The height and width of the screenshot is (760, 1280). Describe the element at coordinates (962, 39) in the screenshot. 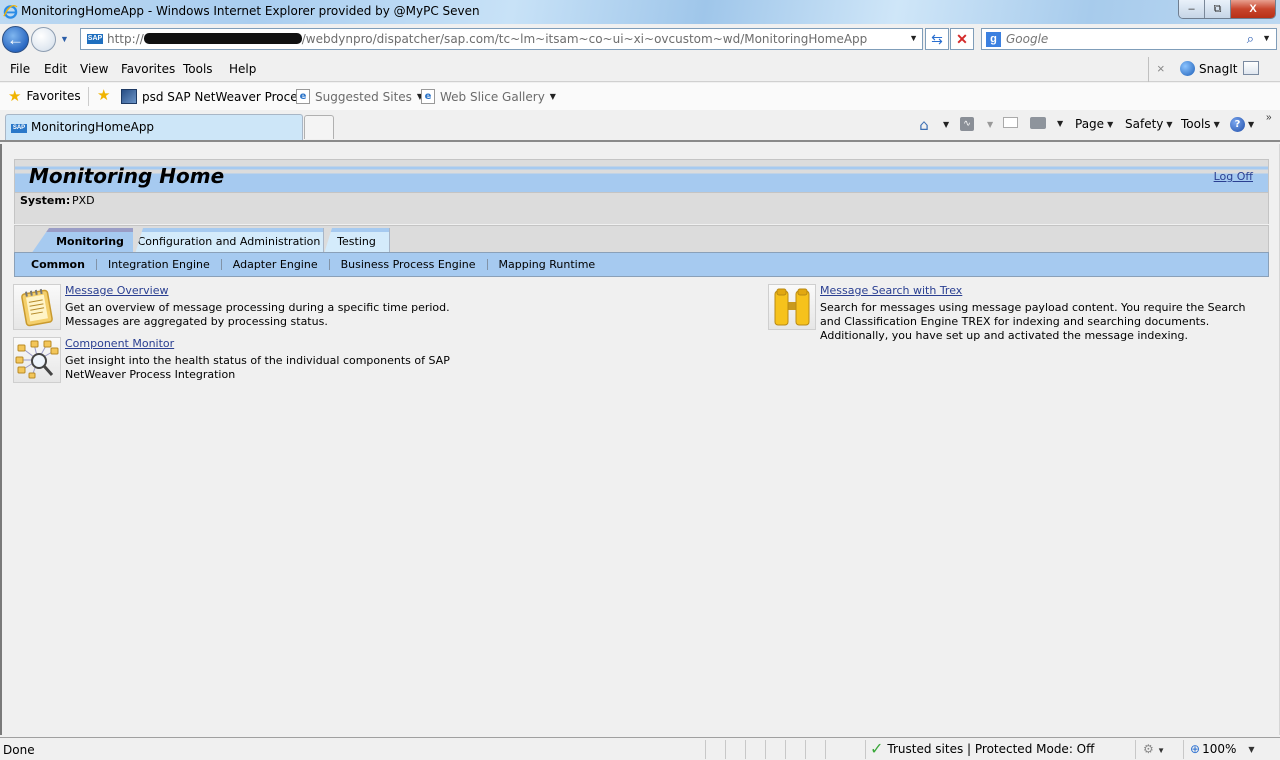

I see `stop-button: ✕` at that location.